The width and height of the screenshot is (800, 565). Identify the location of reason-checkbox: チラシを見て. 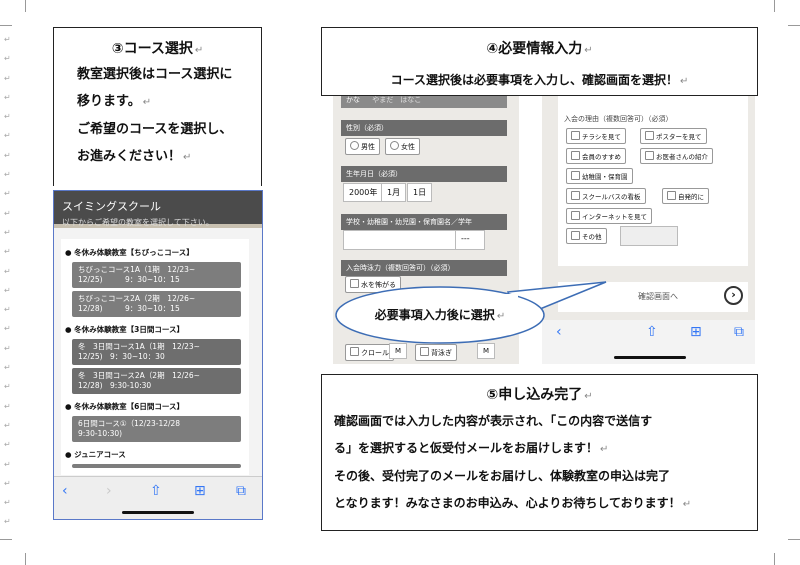
(596, 136).